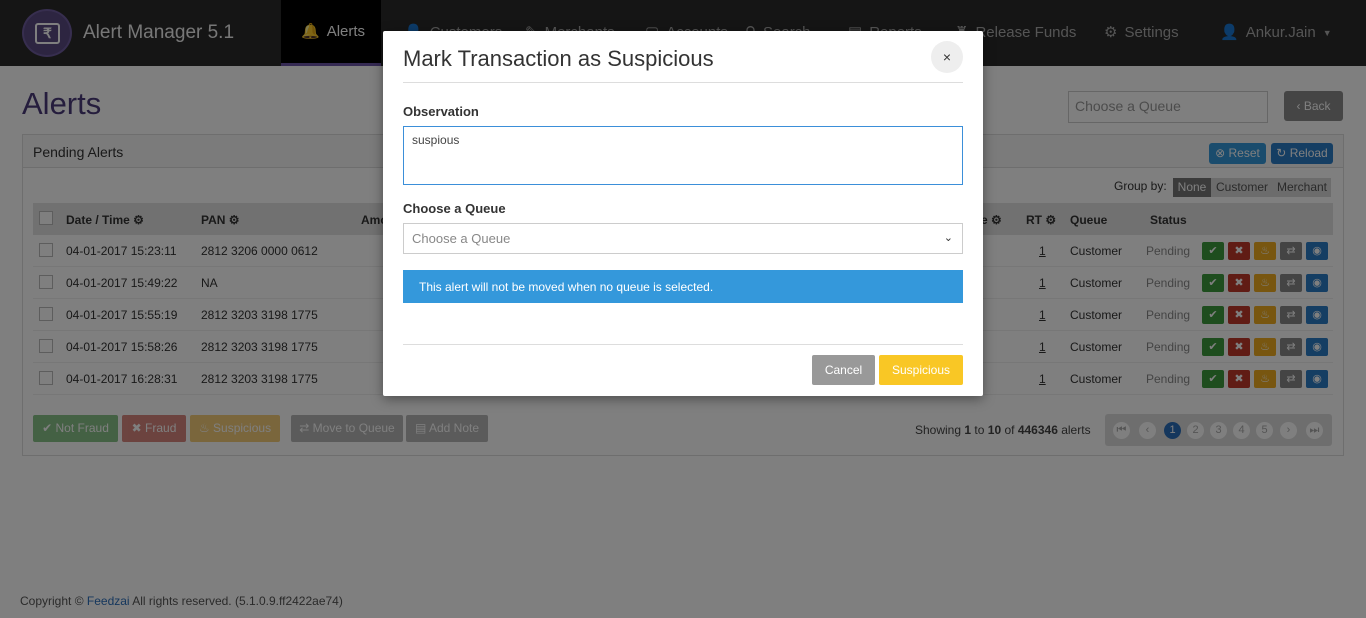 The height and width of the screenshot is (618, 1366). Describe the element at coordinates (461, 238) in the screenshot. I see `queue-select-value: Choose a Queue` at that location.